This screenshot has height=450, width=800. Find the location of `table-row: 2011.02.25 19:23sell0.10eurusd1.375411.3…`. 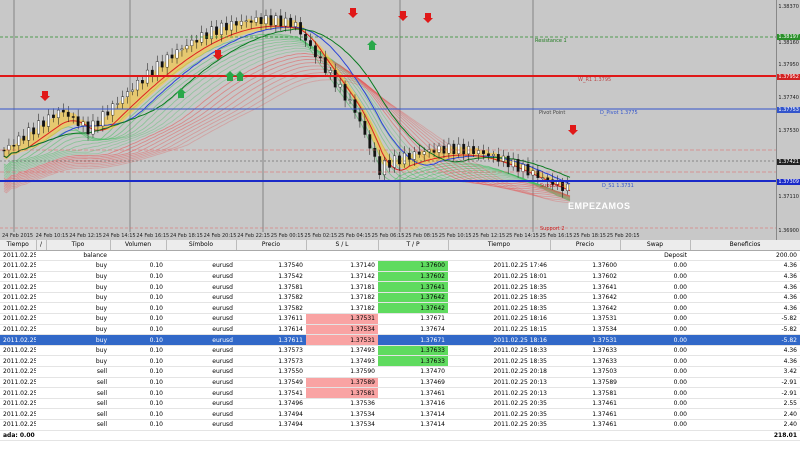

table-row: 2011.02.25 19:23sell0.10eurusd1.375411.3… is located at coordinates (400, 393).